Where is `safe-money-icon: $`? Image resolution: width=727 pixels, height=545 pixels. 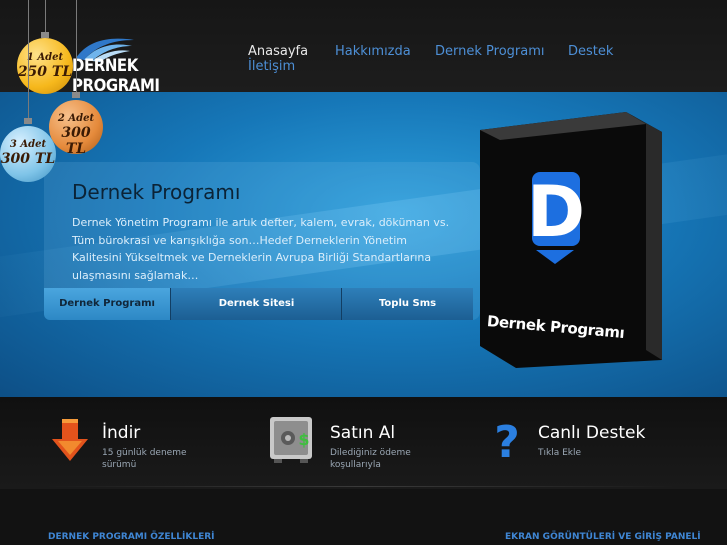 safe-money-icon: $ is located at coordinates (291, 440).